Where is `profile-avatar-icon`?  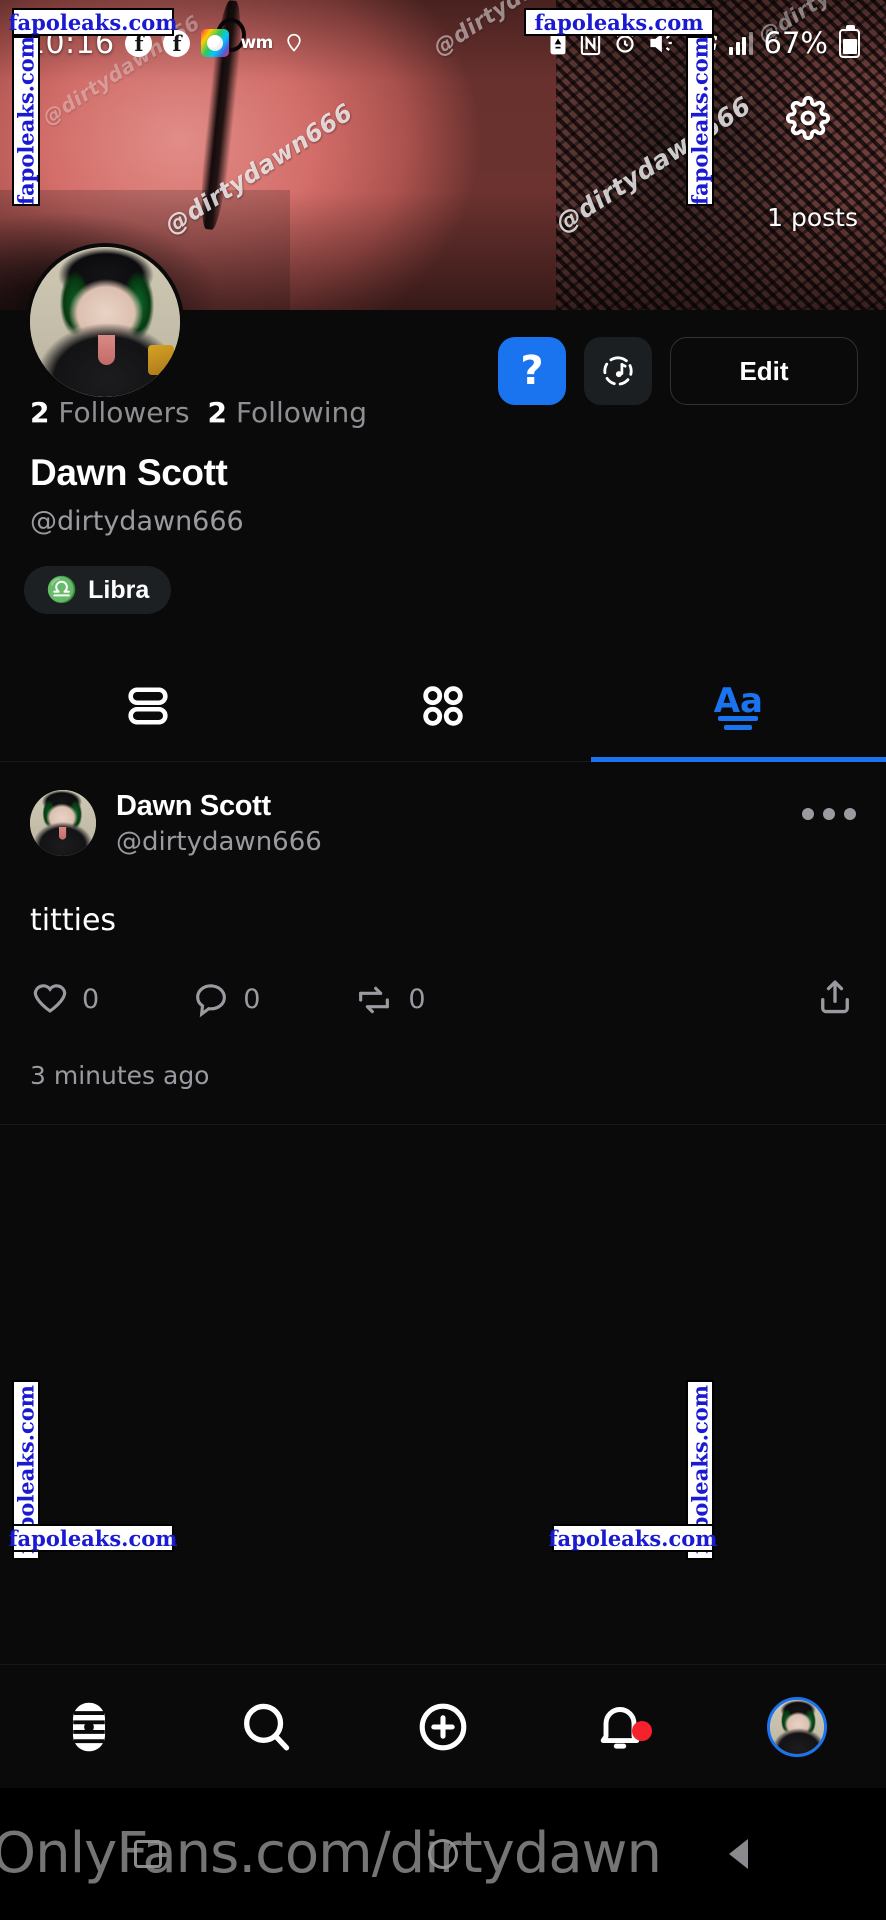
profile-avatar-icon is located at coordinates (797, 1726).